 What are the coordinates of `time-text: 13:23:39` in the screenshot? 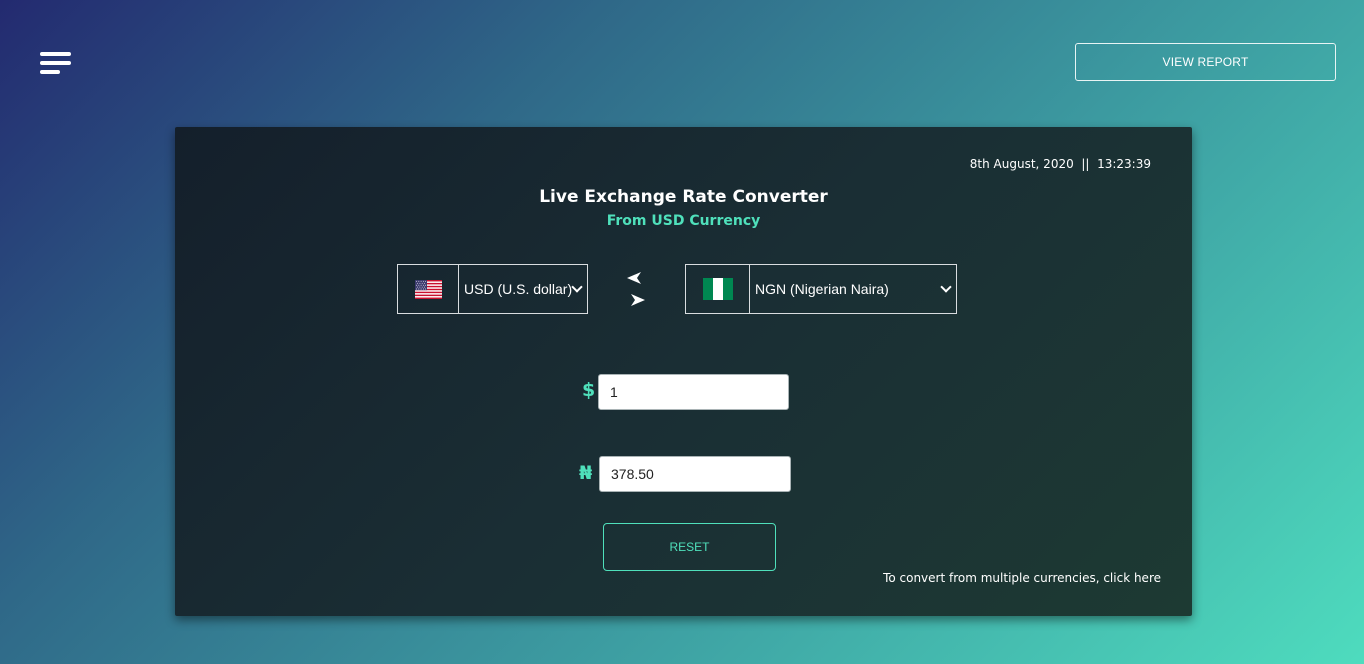 It's located at (1124, 164).